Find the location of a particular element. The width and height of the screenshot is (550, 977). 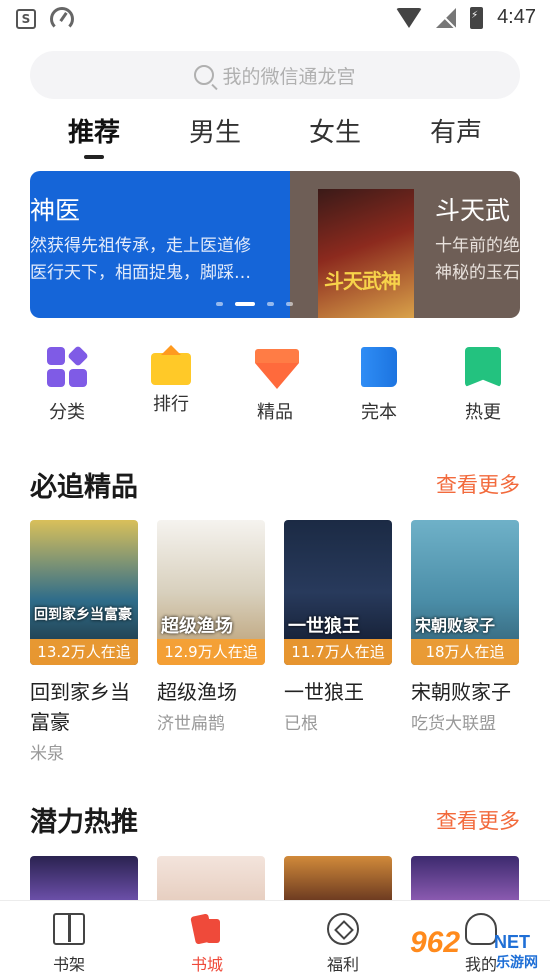

book-card: 回到家乡当富豪 13.2万人在追 回到家乡当富豪 米泉 is located at coordinates (84, 642).